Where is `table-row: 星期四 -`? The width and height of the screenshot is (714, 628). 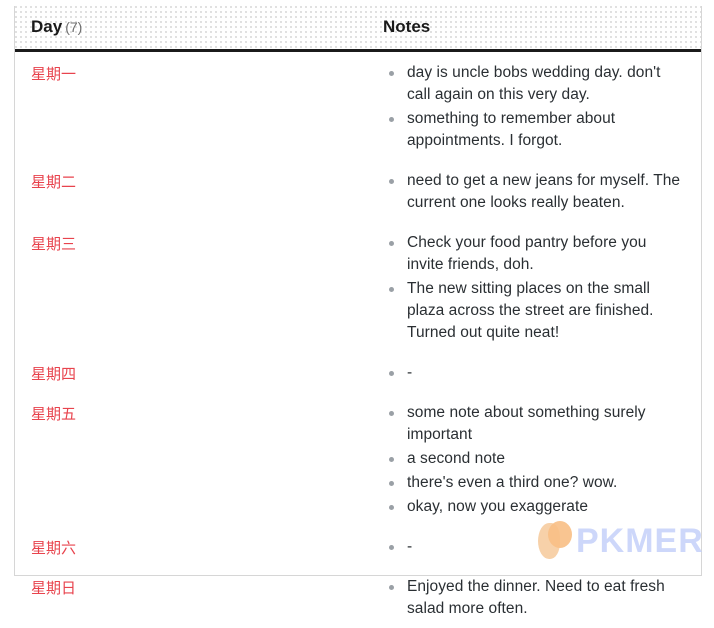
table-row: 星期四 - is located at coordinates (358, 372).